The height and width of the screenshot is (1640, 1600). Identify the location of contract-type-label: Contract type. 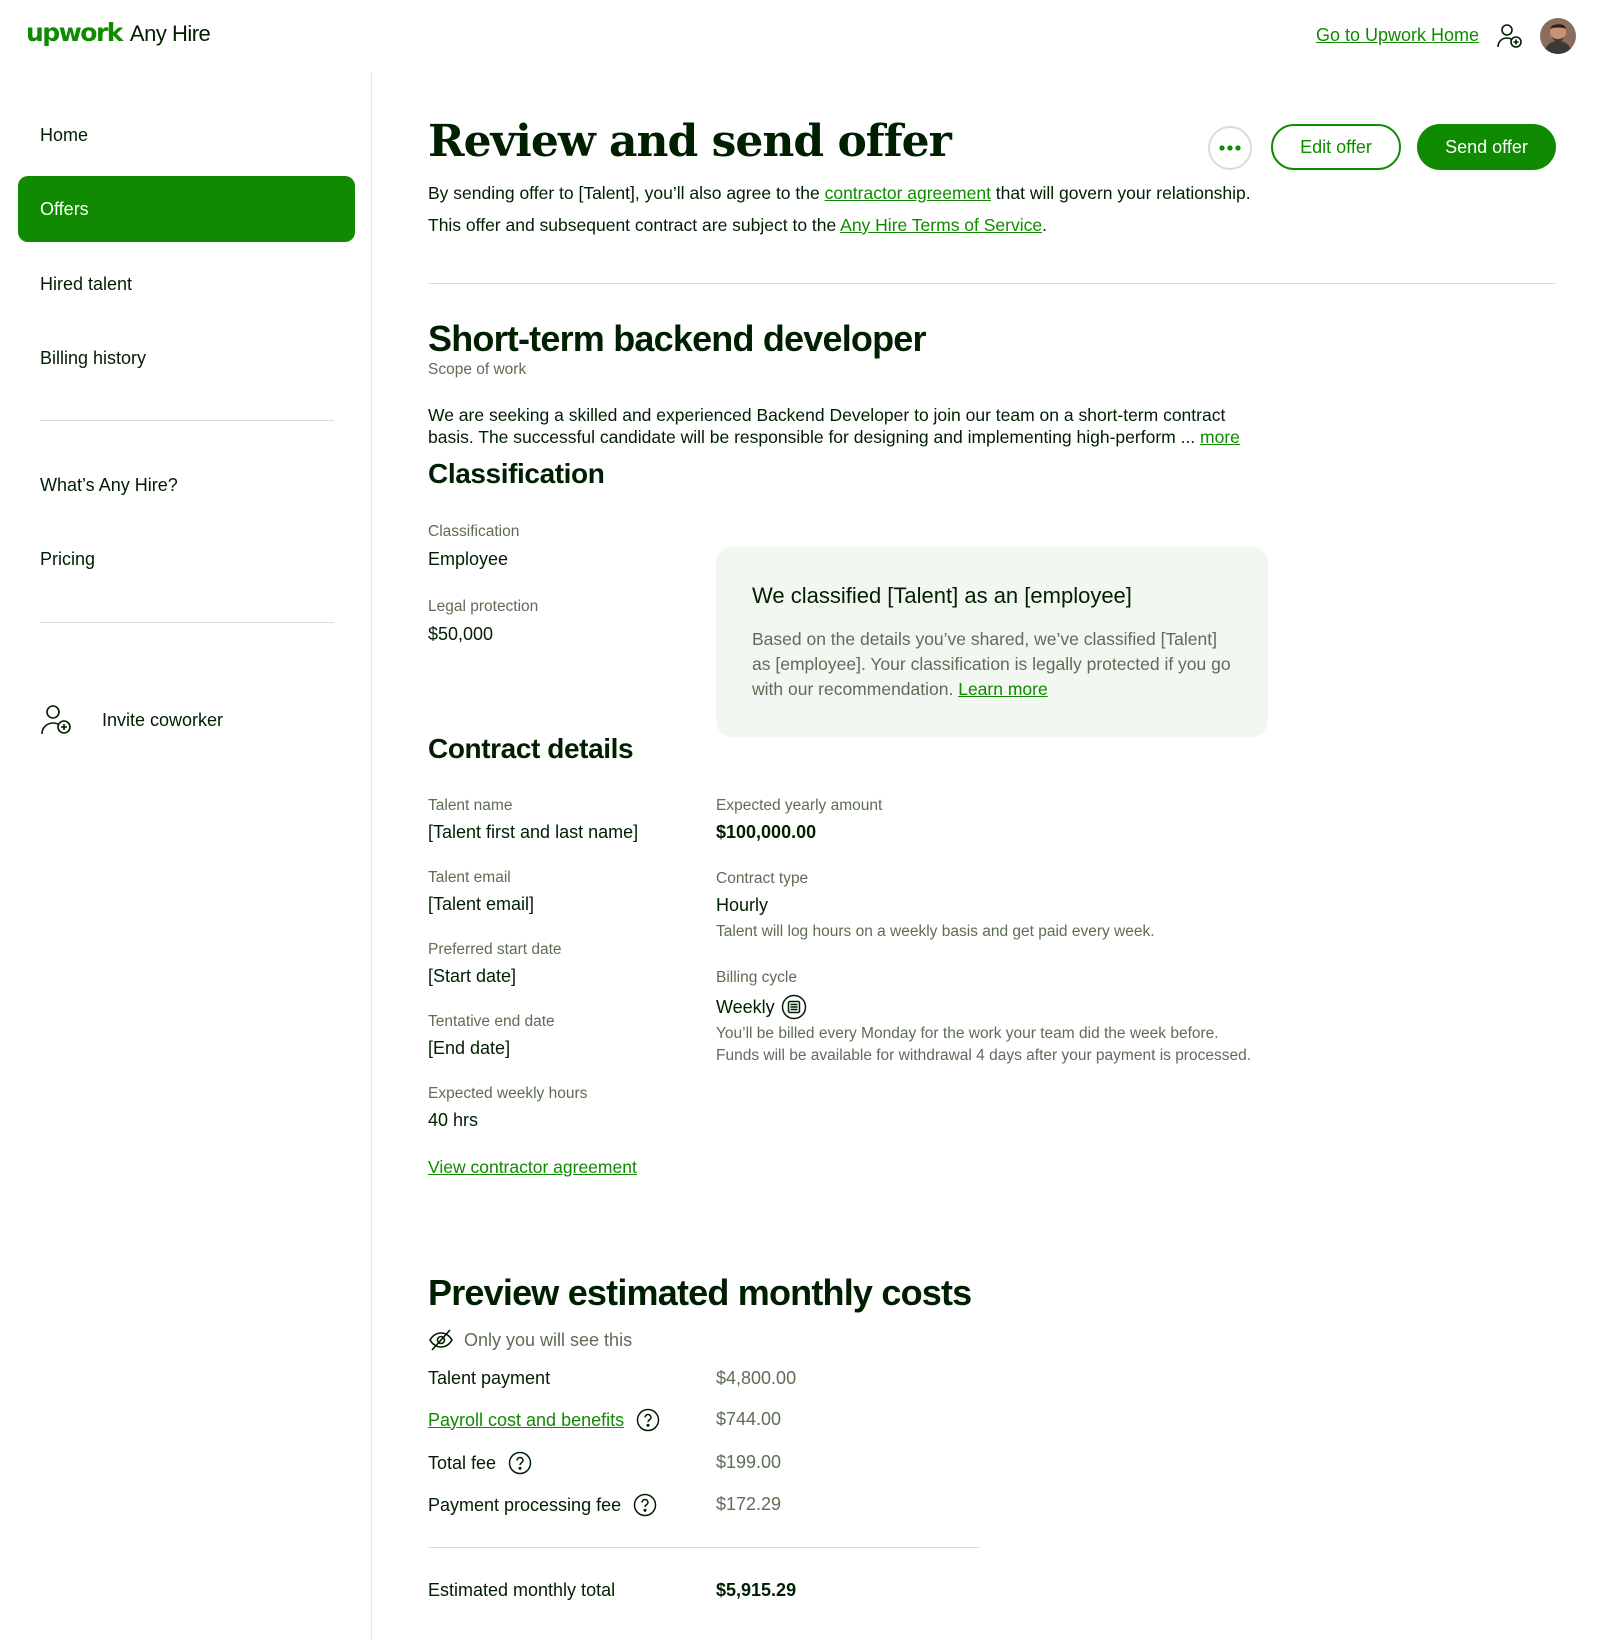
(762, 878).